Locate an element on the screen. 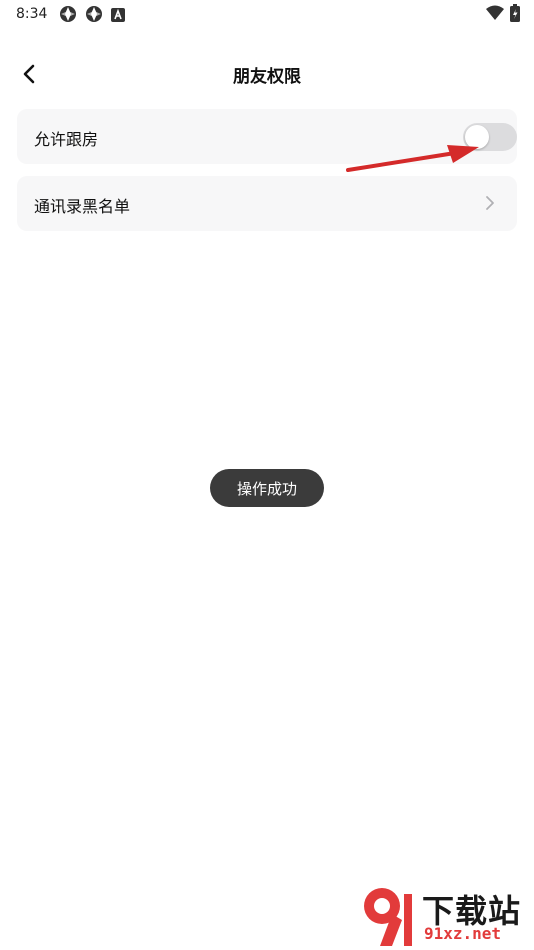 The image size is (534, 950). status-icons-right is located at coordinates (503, 15).